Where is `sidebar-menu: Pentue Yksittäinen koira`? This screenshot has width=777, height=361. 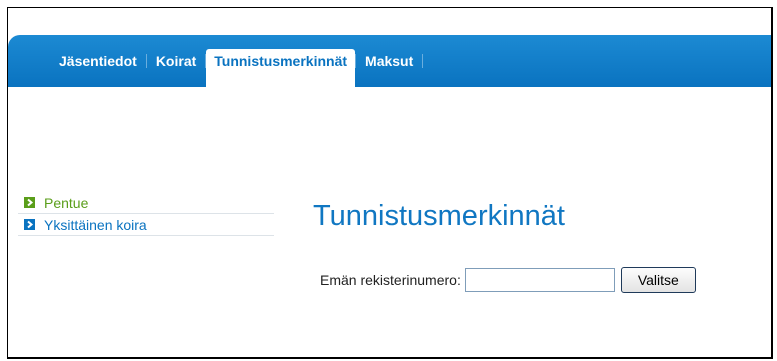 sidebar-menu: Pentue Yksittäinen koira is located at coordinates (146, 214).